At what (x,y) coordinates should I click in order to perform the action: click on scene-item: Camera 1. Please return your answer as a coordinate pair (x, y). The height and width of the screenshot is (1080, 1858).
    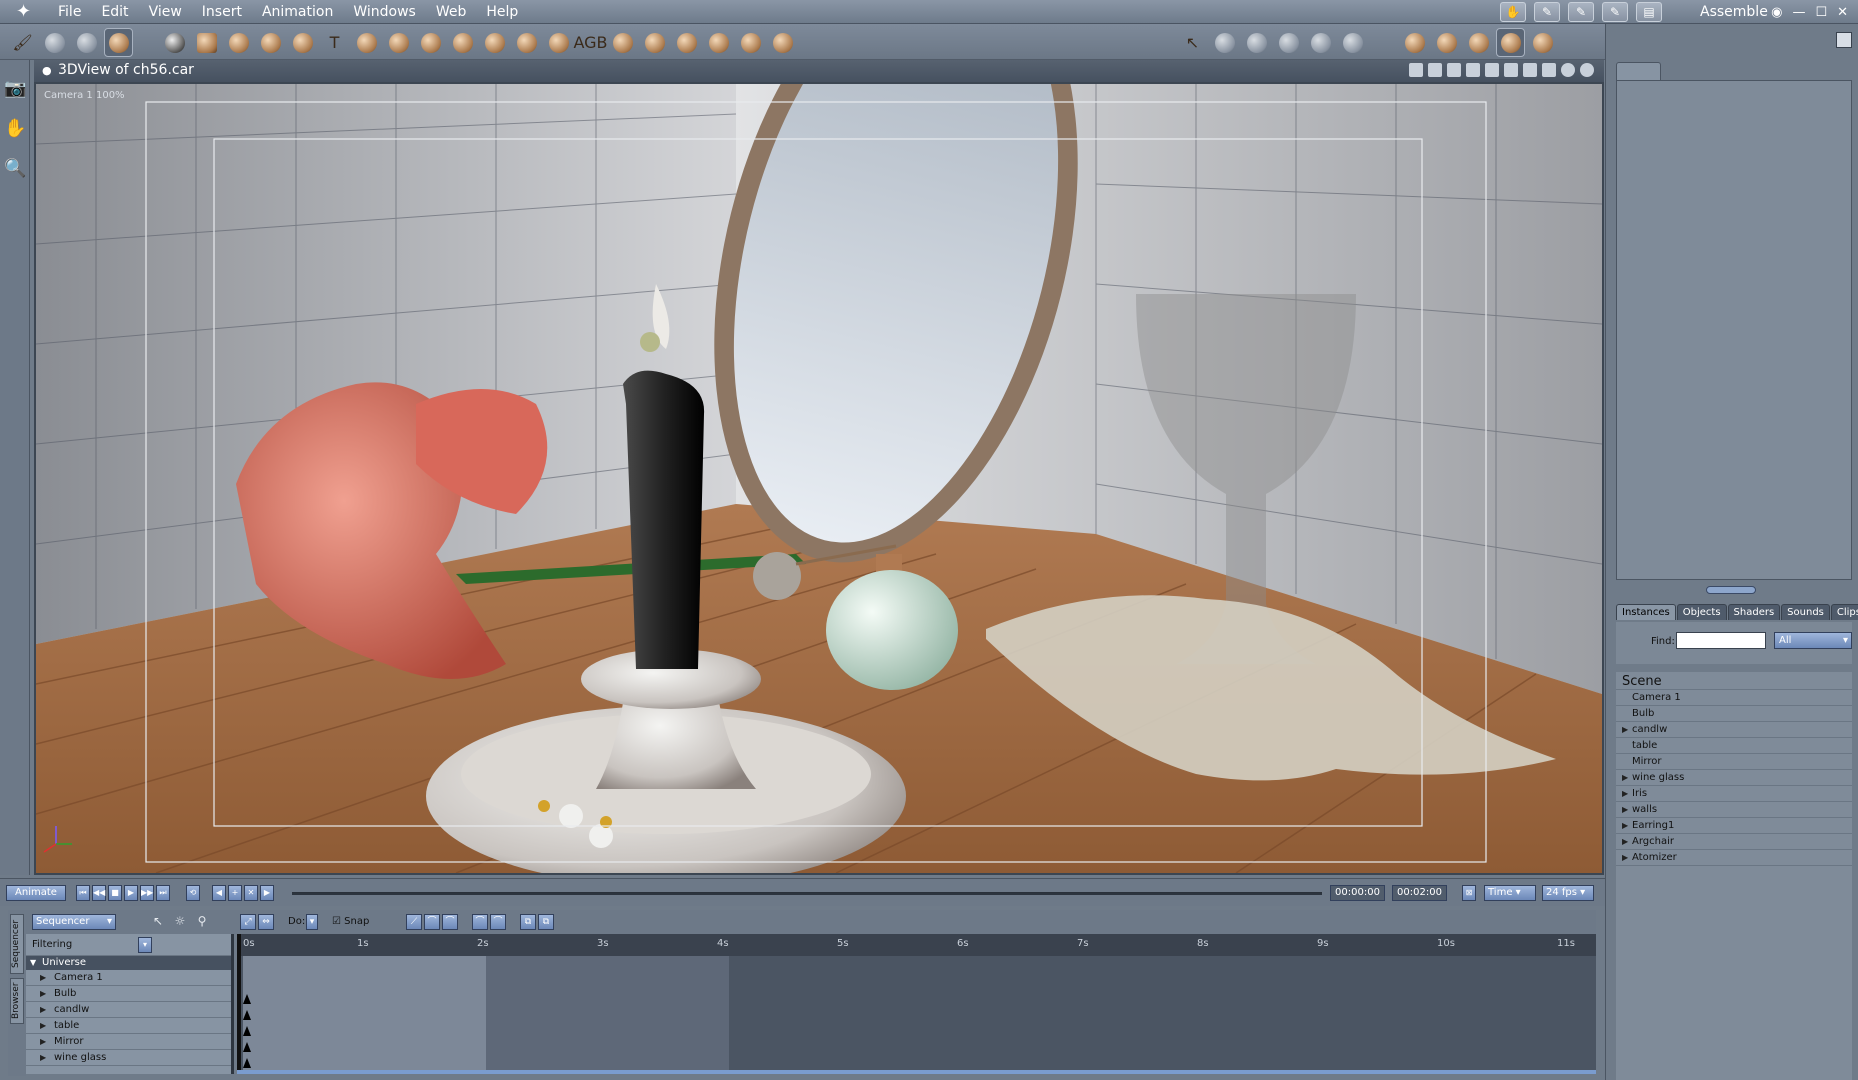
    Looking at the image, I should click on (1734, 698).